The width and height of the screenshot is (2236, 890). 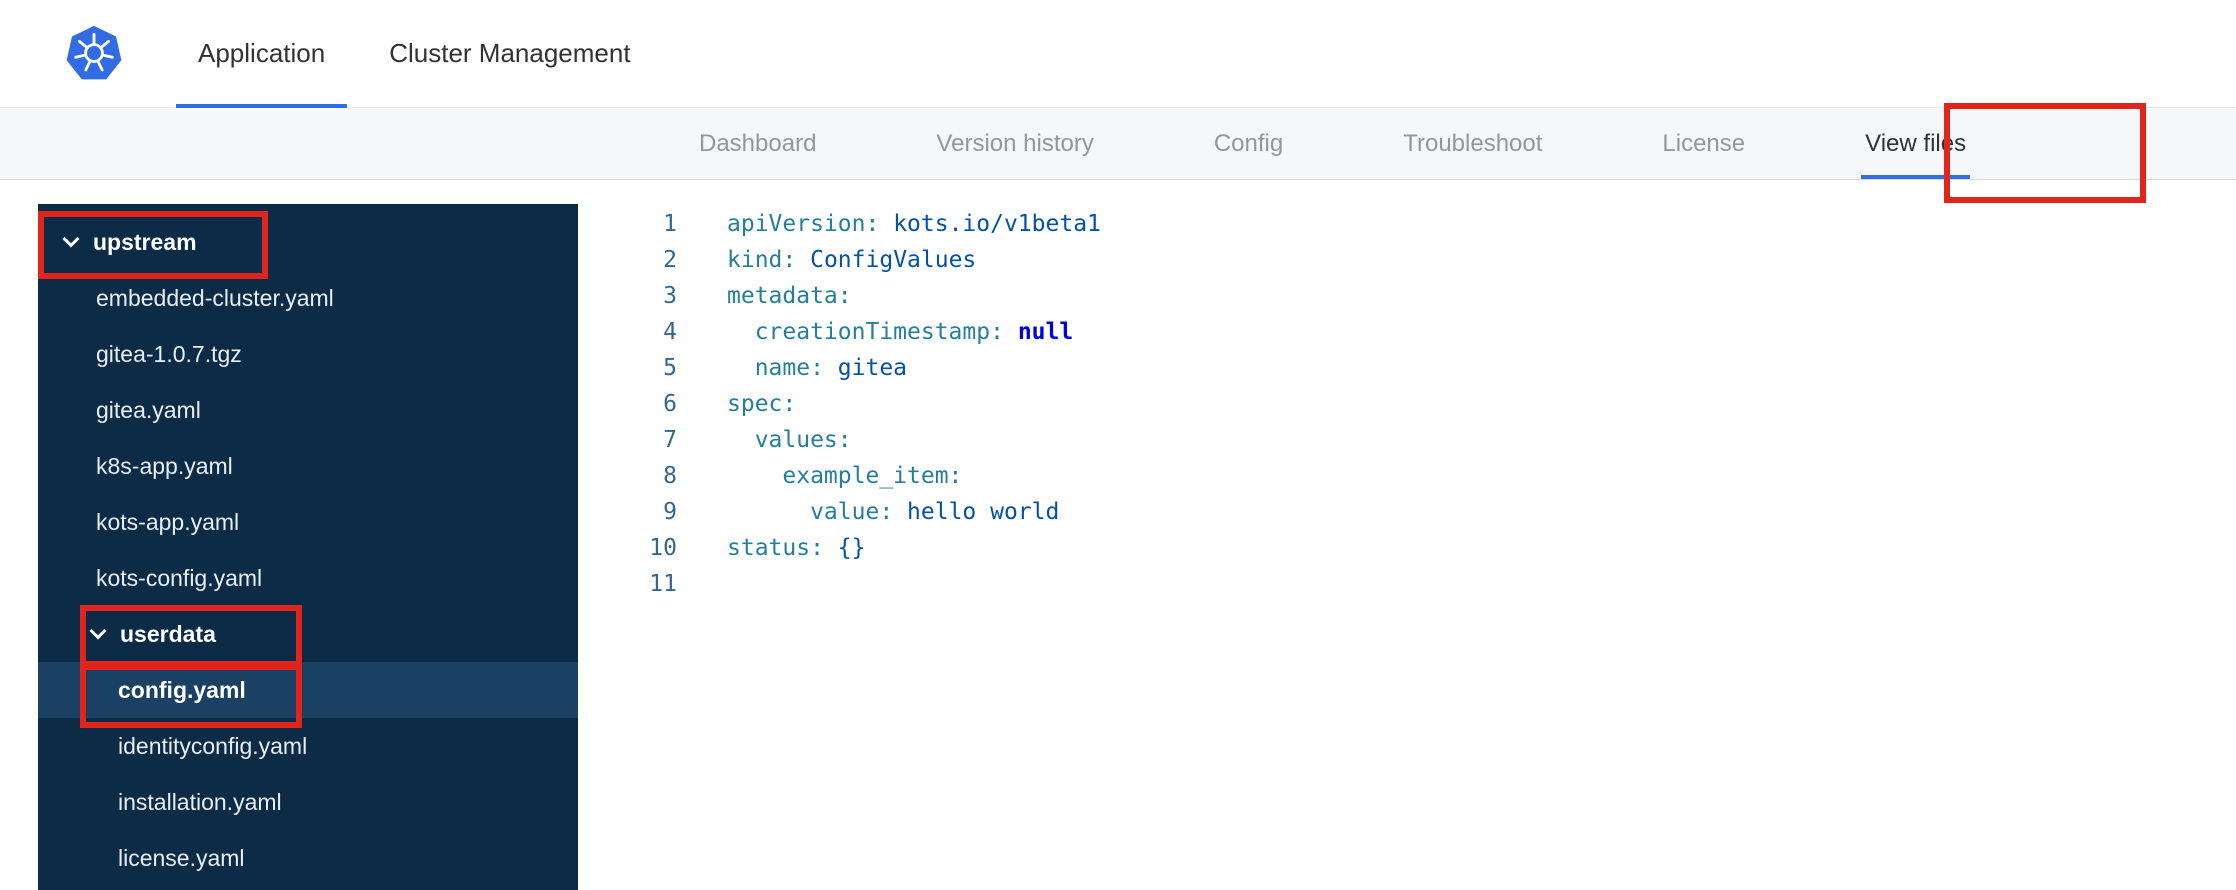 I want to click on code-line: 11, so click(x=1407, y=584).